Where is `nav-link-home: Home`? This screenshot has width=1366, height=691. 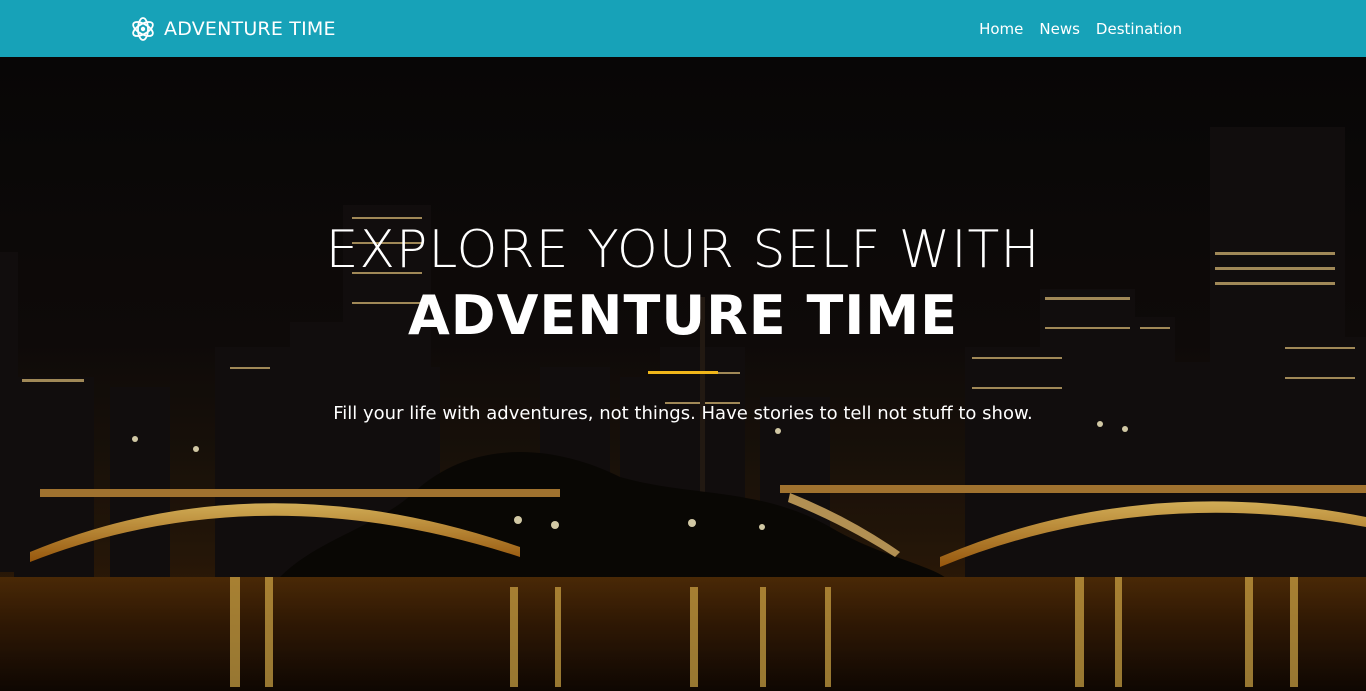
nav-link-home: Home is located at coordinates (1001, 29).